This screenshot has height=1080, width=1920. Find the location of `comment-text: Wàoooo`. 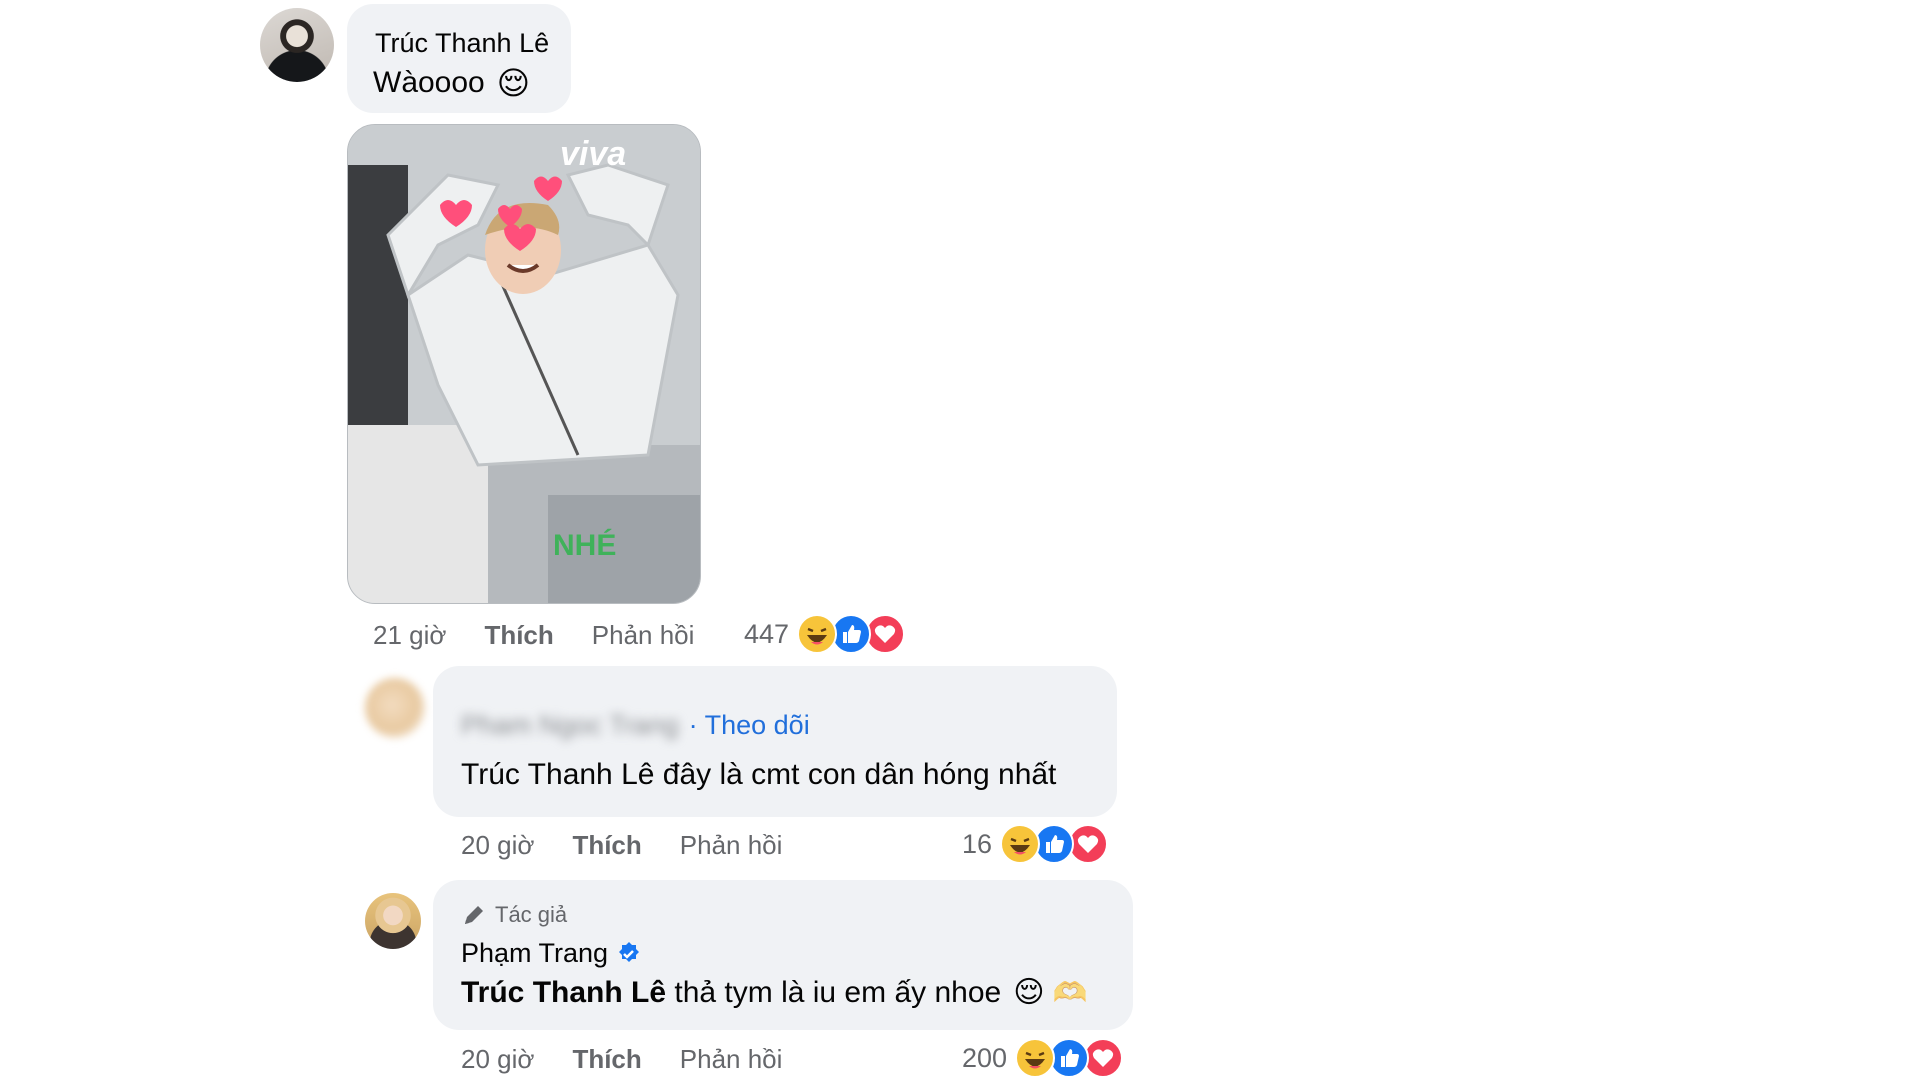

comment-text: Wàoooo is located at coordinates (429, 82).